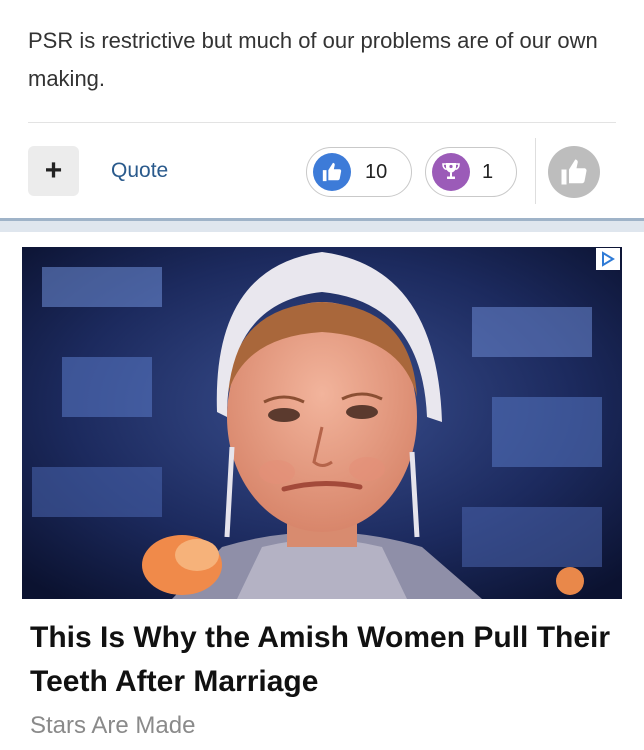 The image size is (644, 750). What do you see at coordinates (535, 171) in the screenshot?
I see `reaction-separator` at bounding box center [535, 171].